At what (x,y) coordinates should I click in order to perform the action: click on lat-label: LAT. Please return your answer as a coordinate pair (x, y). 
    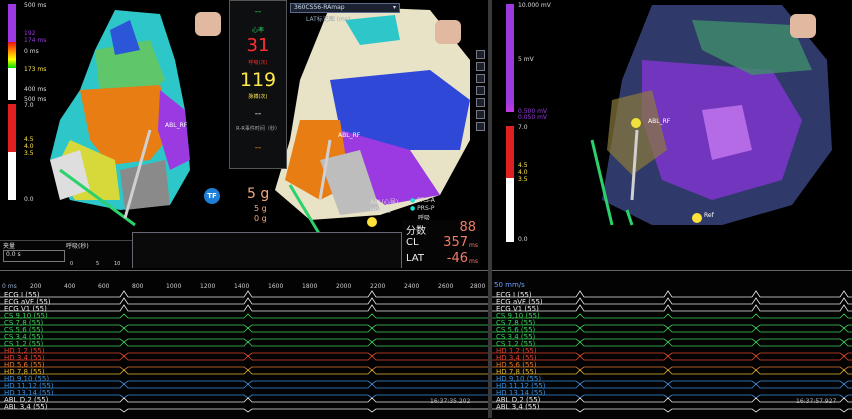
    Looking at the image, I should click on (415, 258).